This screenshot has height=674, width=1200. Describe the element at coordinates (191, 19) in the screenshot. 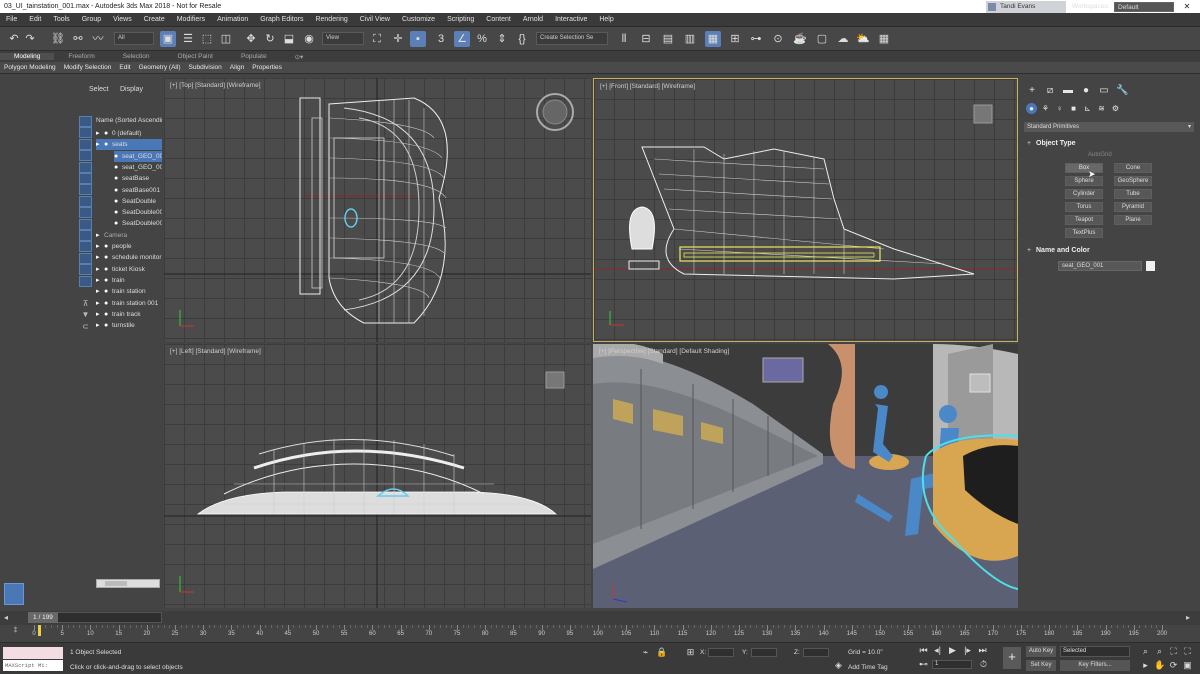

I see `menu-modifiers: Modifiers` at that location.